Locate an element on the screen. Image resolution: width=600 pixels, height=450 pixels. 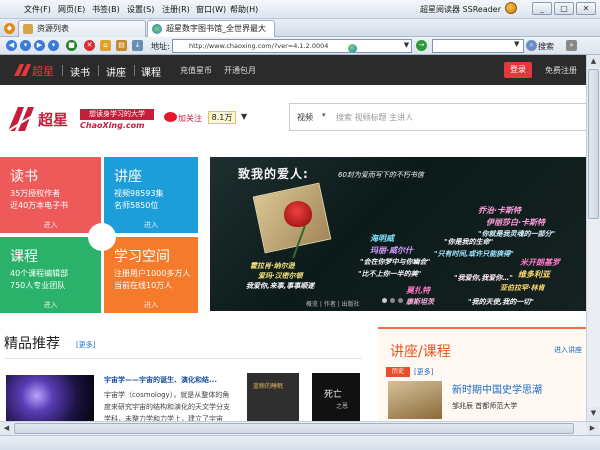
thumbnail-subtitle: 之恩 is located at coordinates (342, 406).